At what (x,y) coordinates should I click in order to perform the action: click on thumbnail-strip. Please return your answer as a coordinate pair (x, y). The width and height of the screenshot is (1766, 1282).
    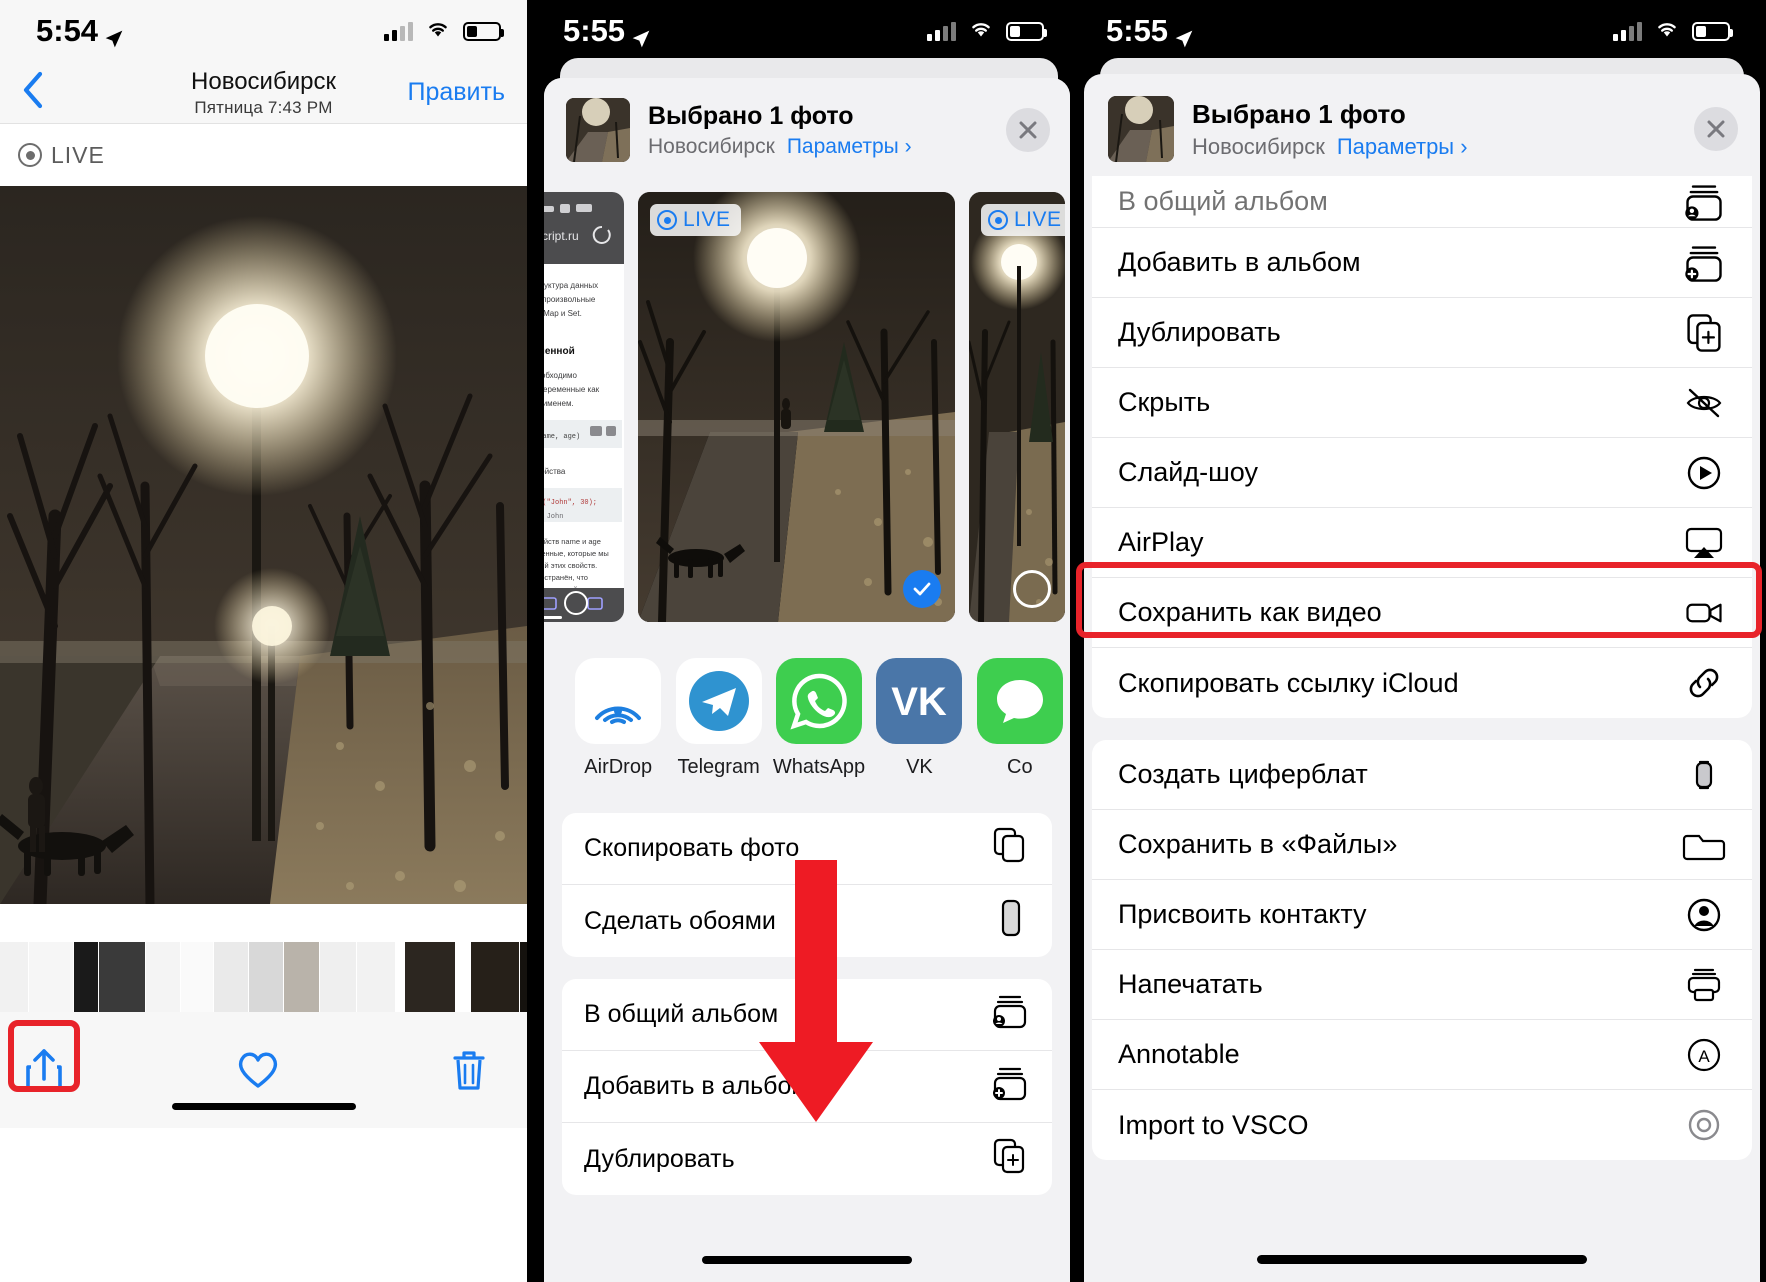
    Looking at the image, I should click on (263, 977).